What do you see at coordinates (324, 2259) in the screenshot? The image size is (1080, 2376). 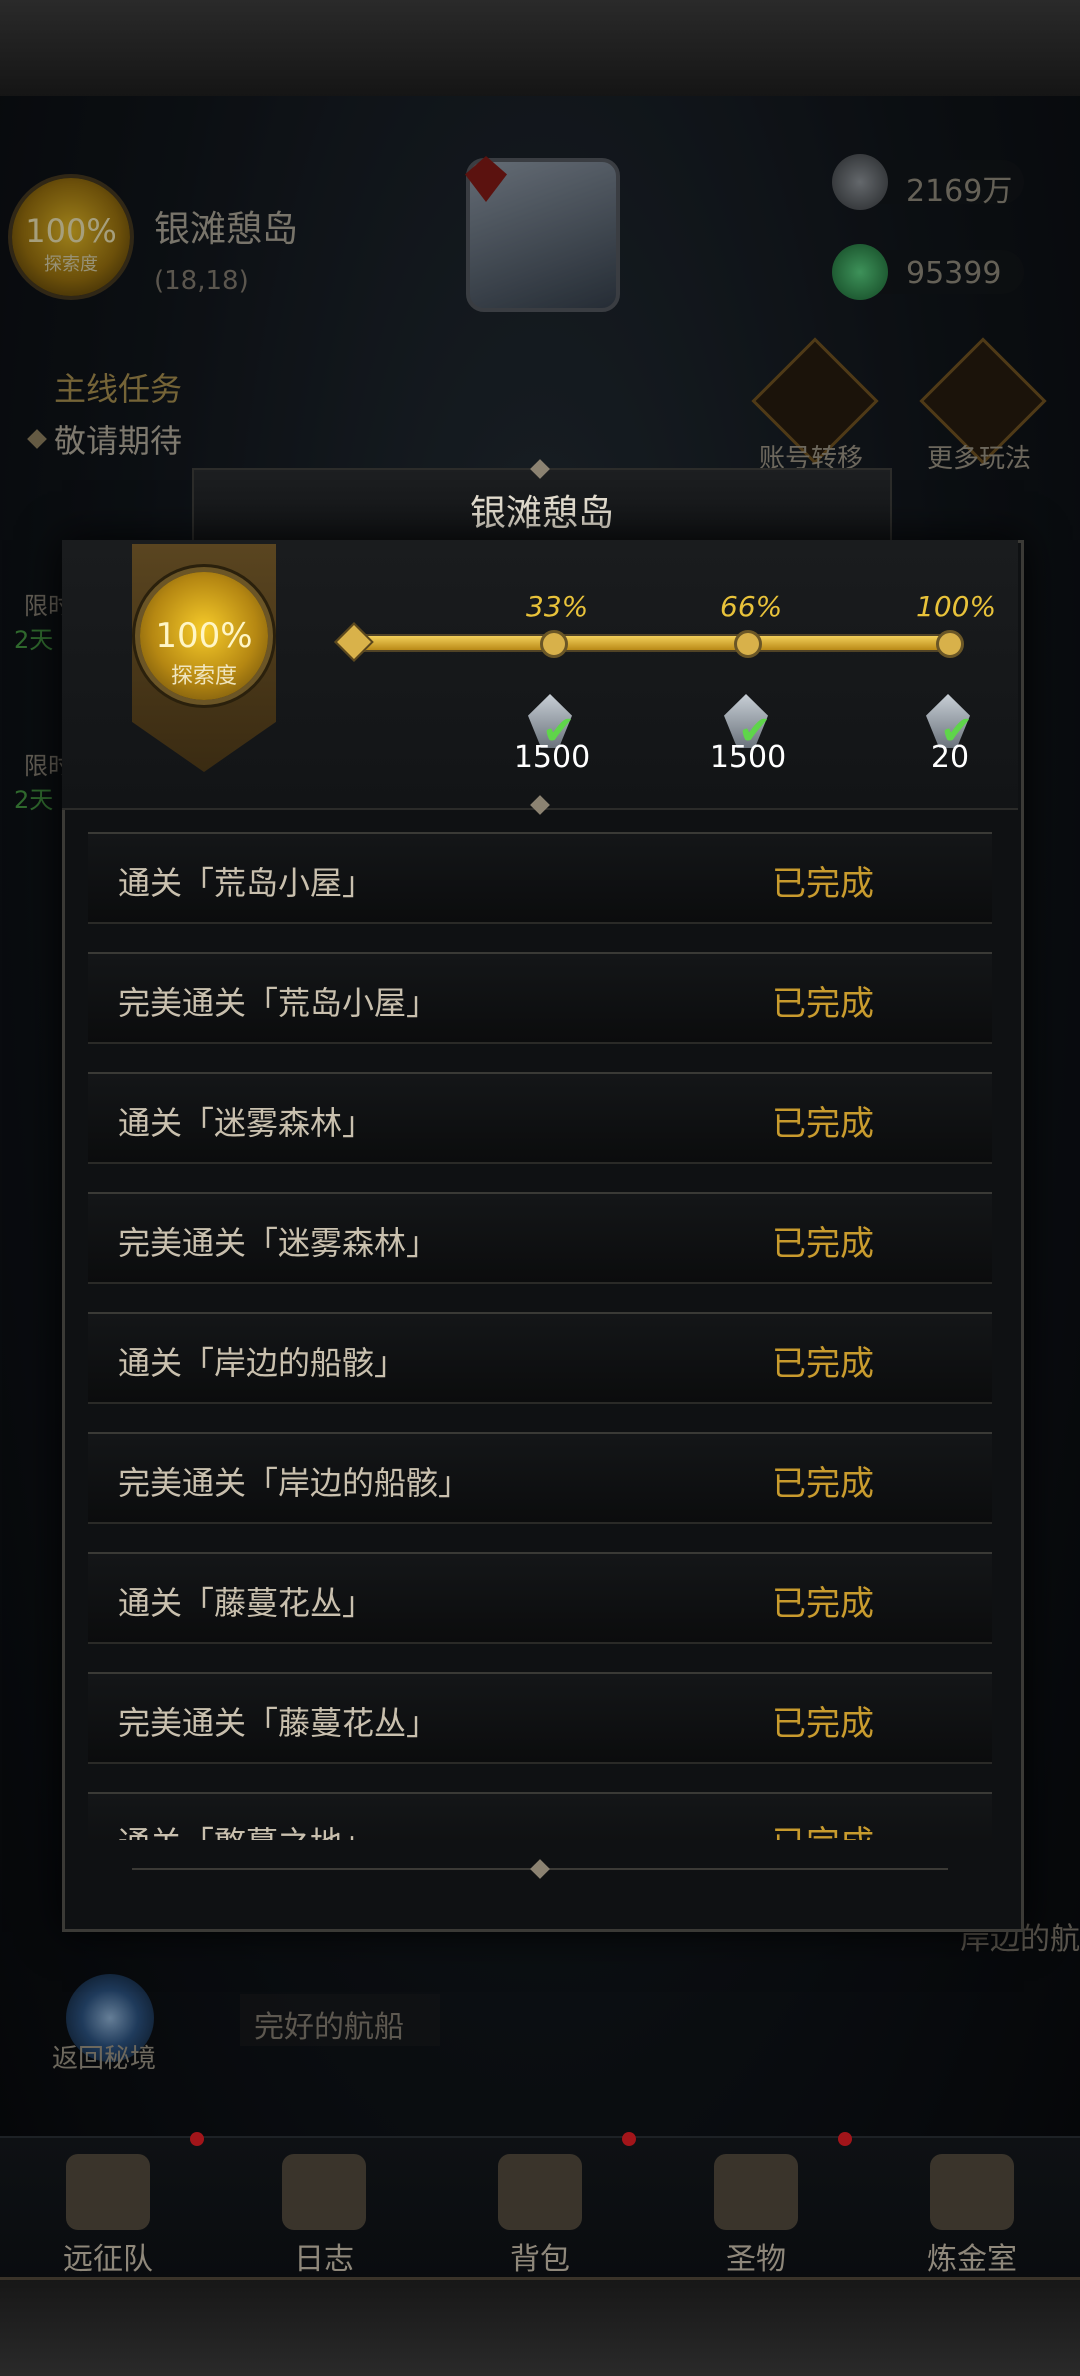 I see `nav-label: 日志` at bounding box center [324, 2259].